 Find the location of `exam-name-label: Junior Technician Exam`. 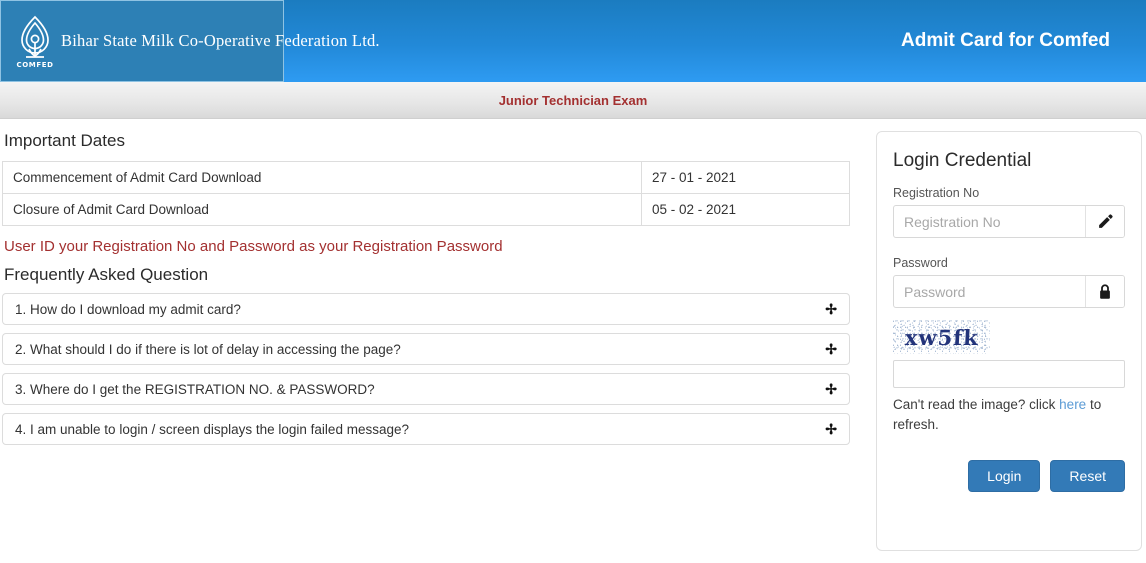

exam-name-label: Junior Technician Exam is located at coordinates (573, 100).